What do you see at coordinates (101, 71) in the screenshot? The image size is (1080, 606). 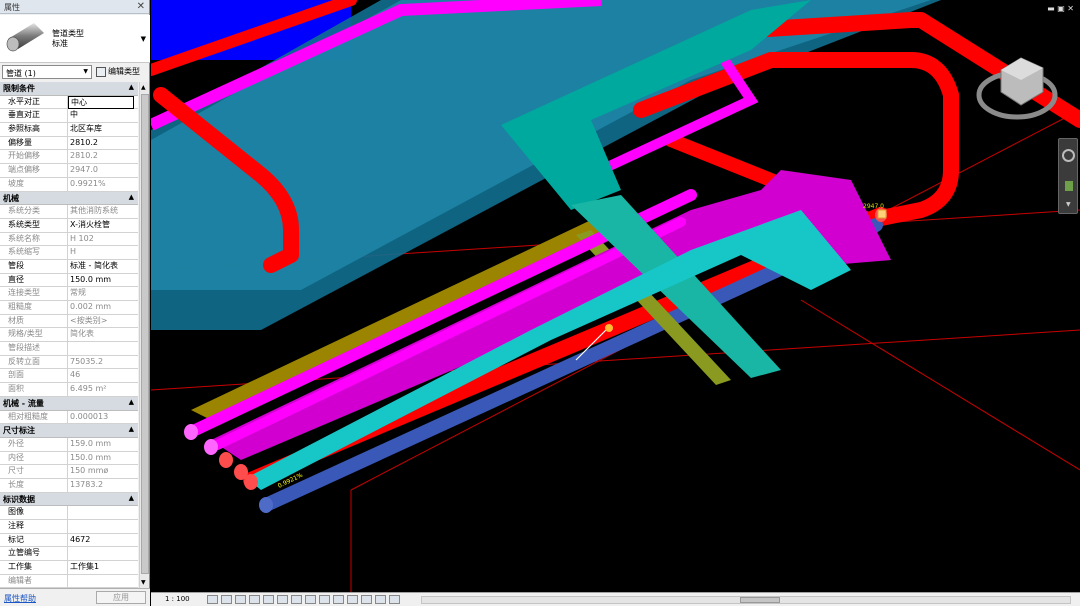 I see `edit-type-icon` at bounding box center [101, 71].